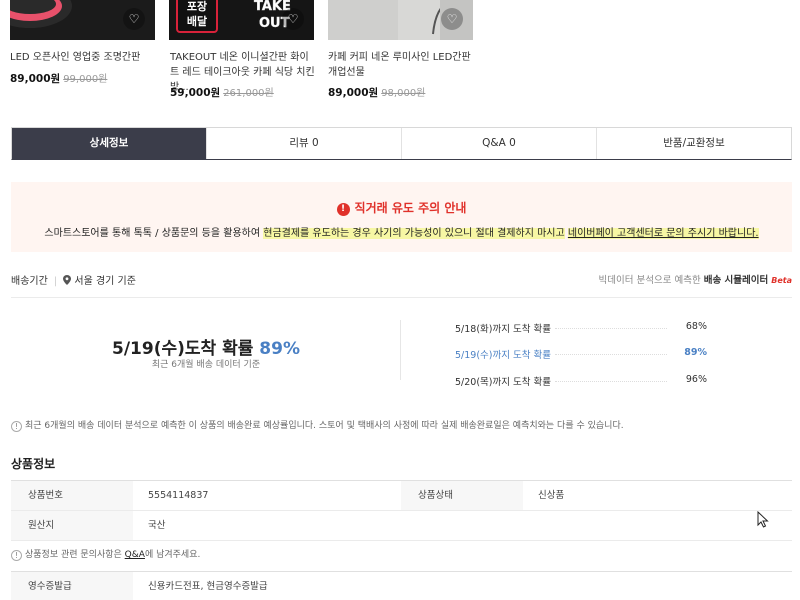 Image resolution: width=800 pixels, height=600 pixels. Describe the element at coordinates (462, 495) in the screenshot. I see `row-label: 상품상태` at that location.